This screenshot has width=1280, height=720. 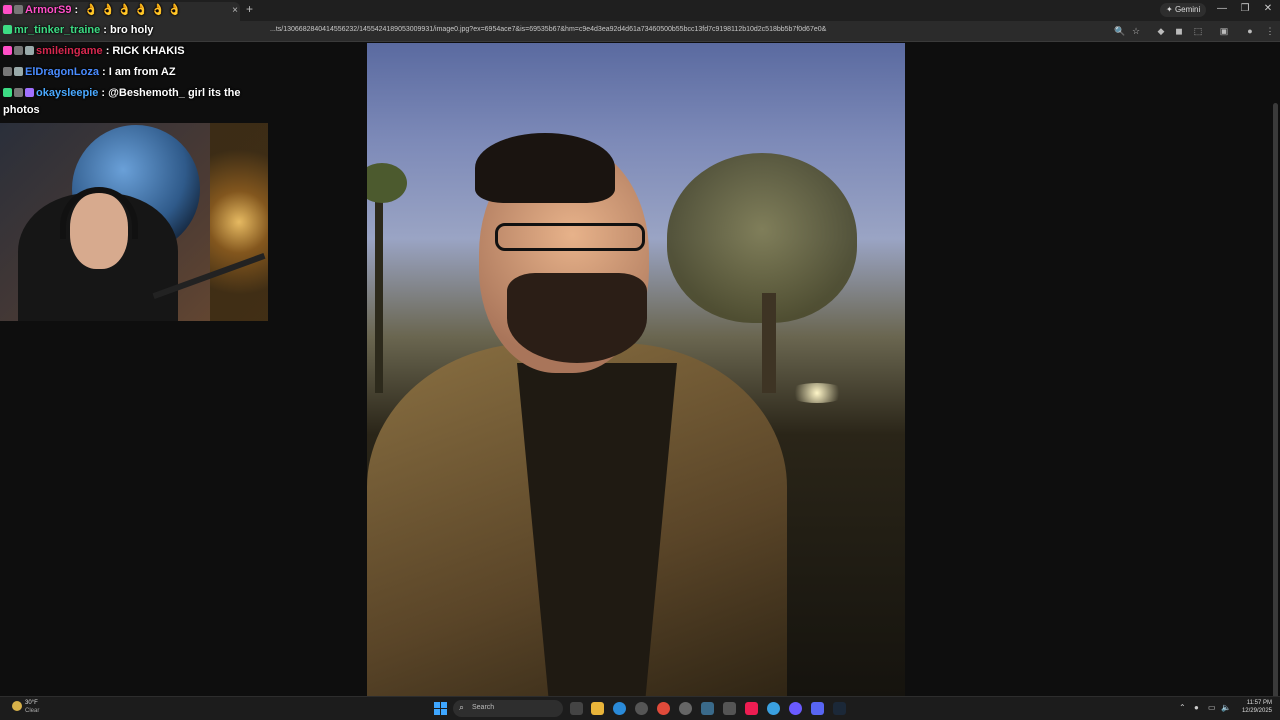 What do you see at coordinates (17, 706) in the screenshot?
I see `weather-icon` at bounding box center [17, 706].